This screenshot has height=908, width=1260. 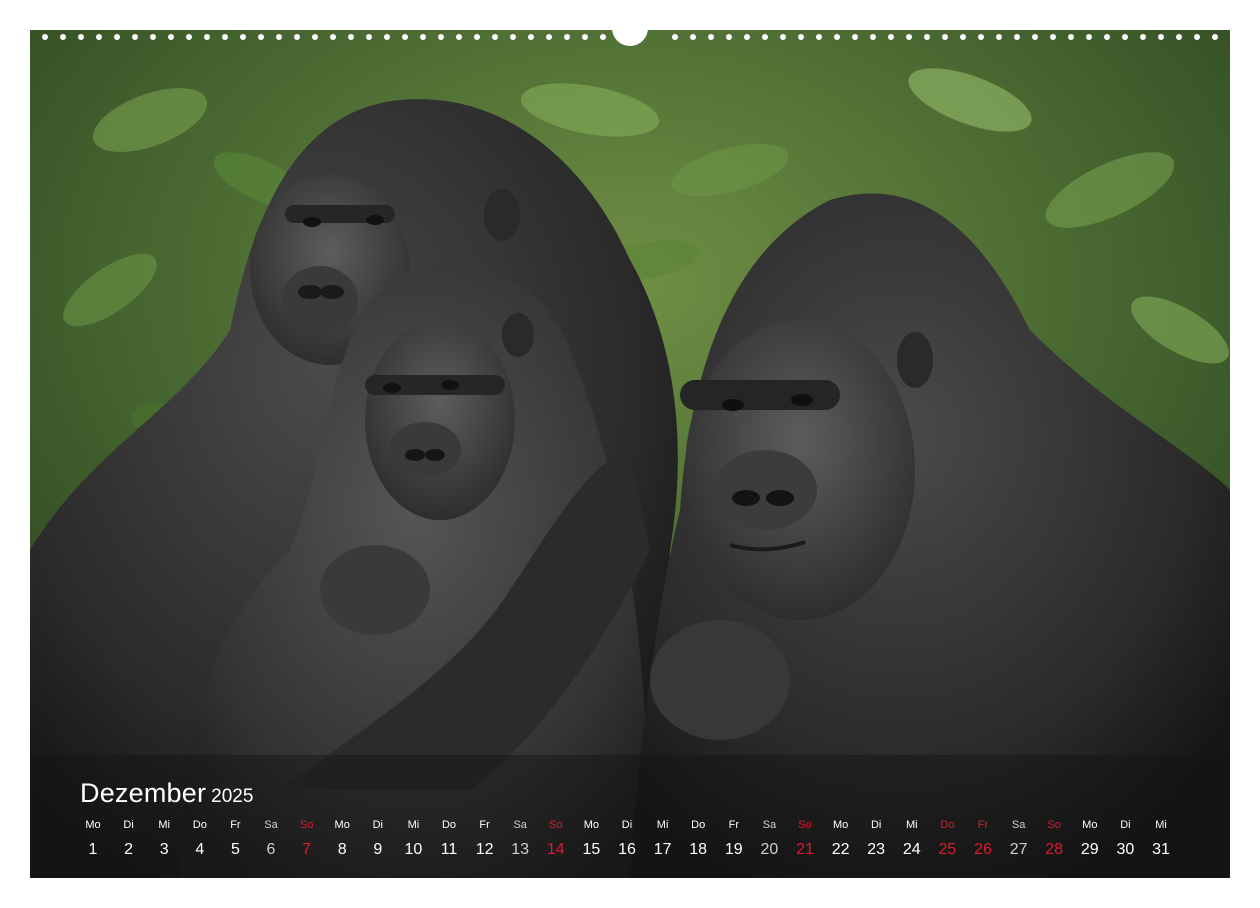 What do you see at coordinates (129, 849) in the screenshot?
I see `day-number: 2` at bounding box center [129, 849].